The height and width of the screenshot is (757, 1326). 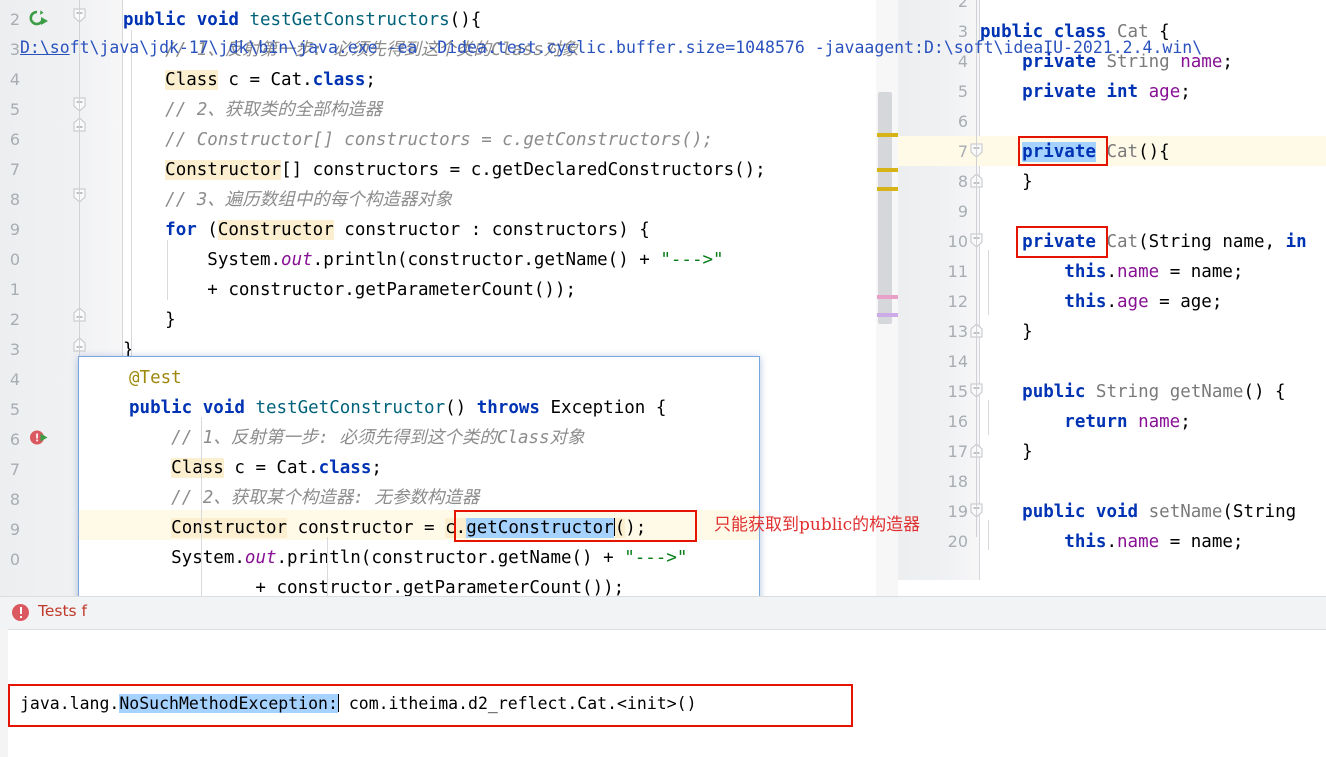 I want to click on line-number: 12, so click(x=957, y=301).